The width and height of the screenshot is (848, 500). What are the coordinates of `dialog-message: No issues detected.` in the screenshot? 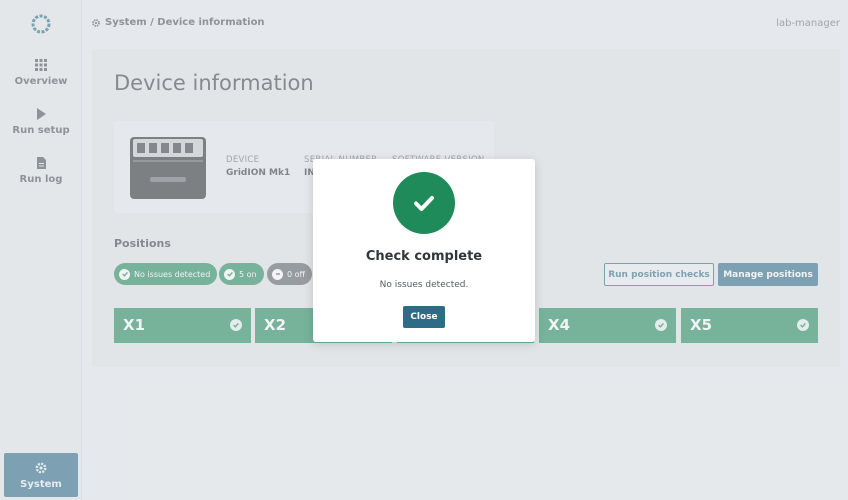 It's located at (424, 285).